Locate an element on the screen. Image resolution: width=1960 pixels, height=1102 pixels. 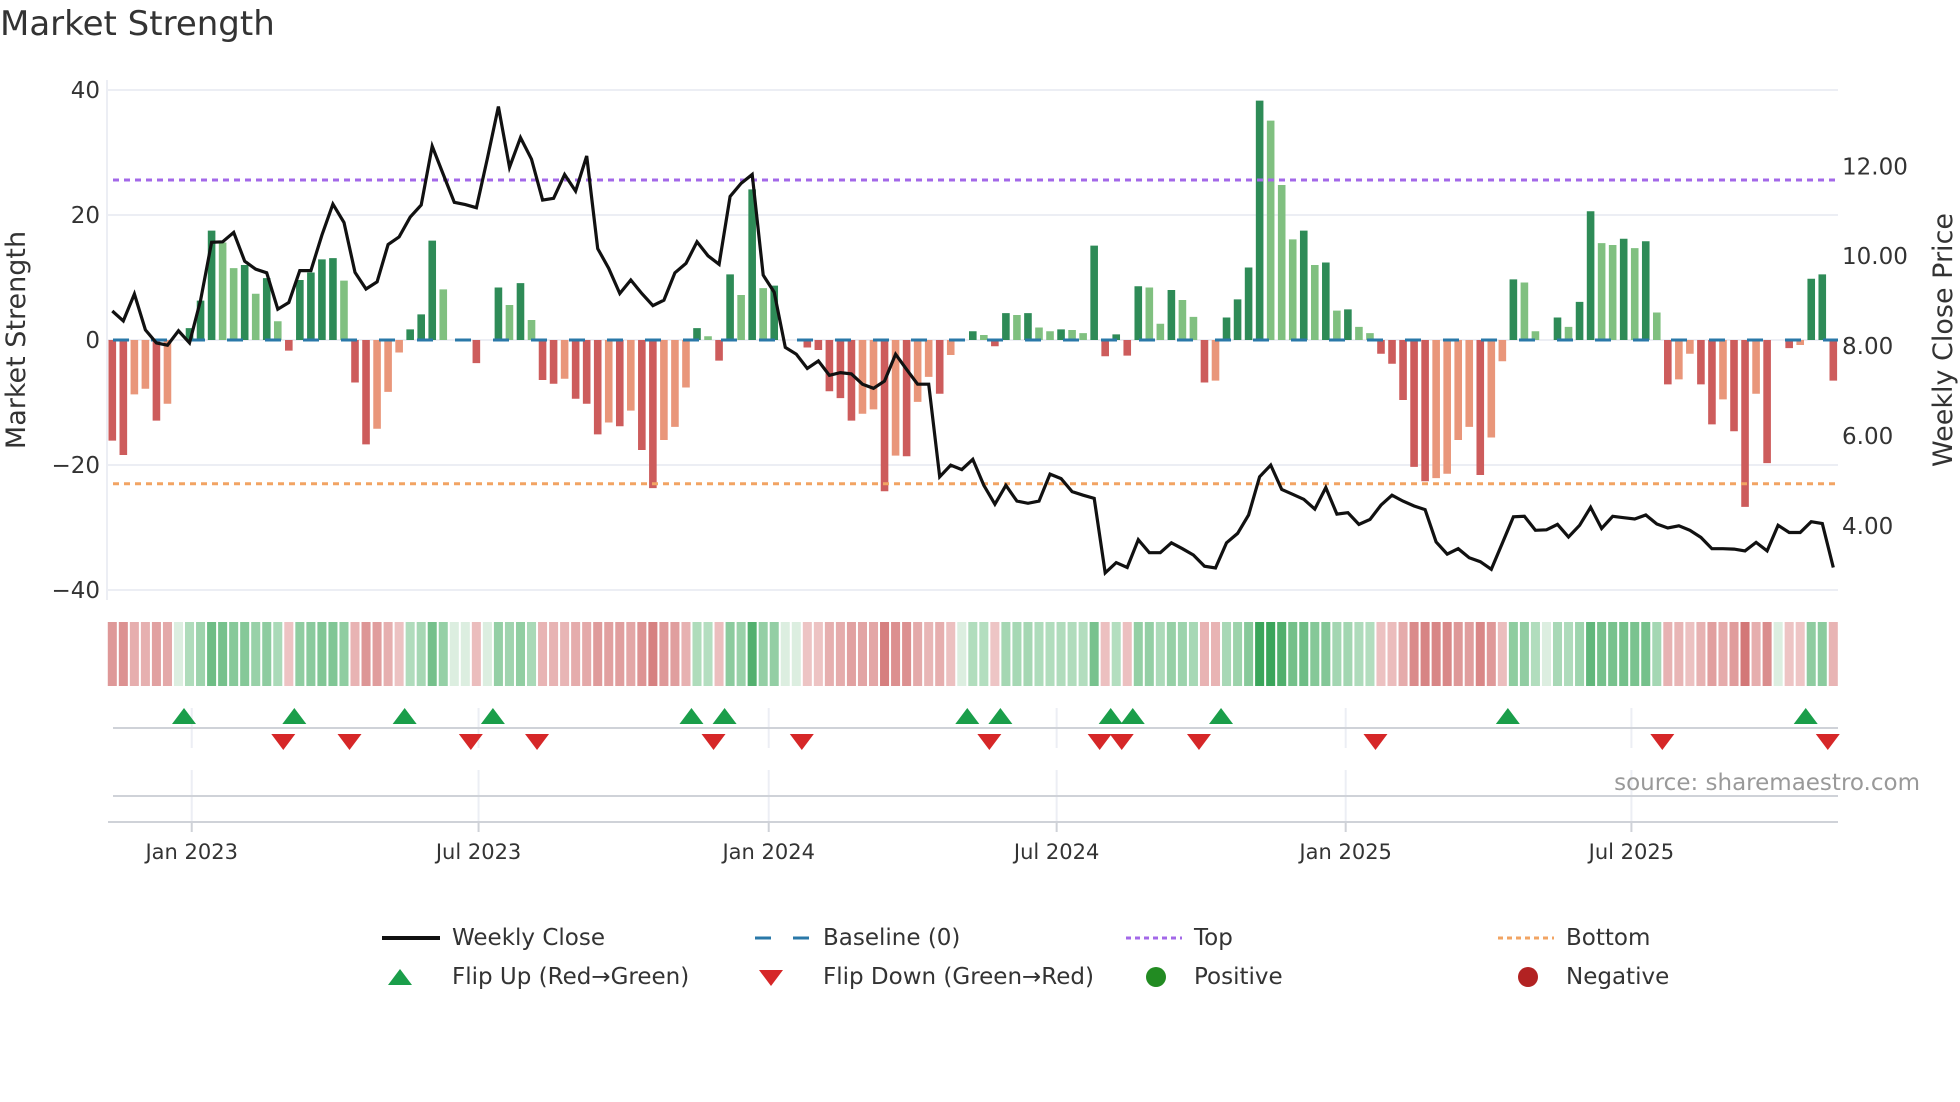
heat-strip is located at coordinates (972, 654).